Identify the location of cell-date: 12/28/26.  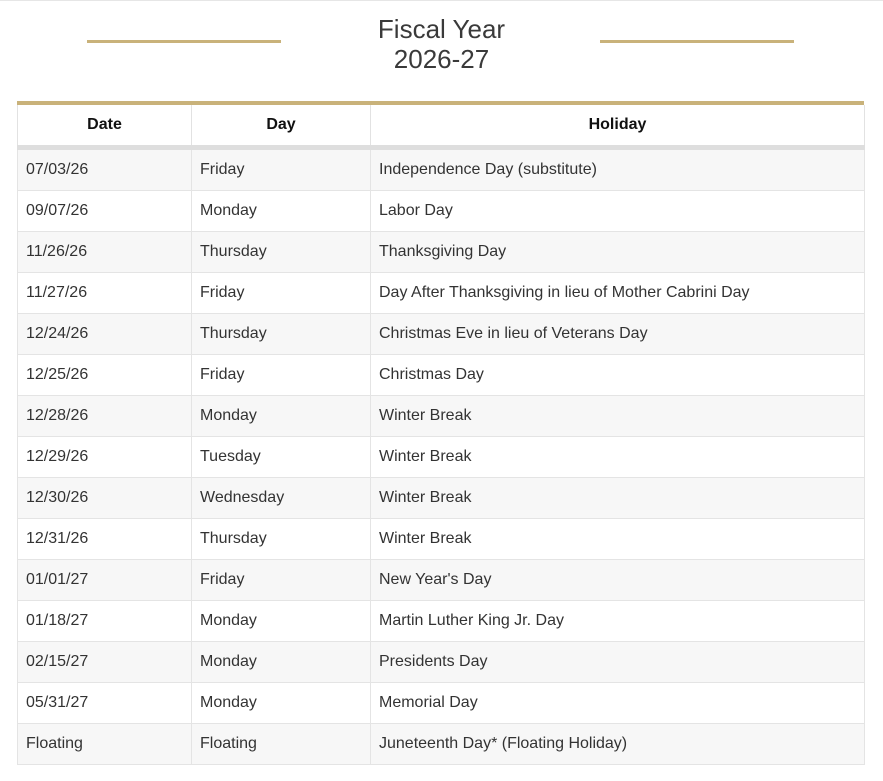
(104, 416).